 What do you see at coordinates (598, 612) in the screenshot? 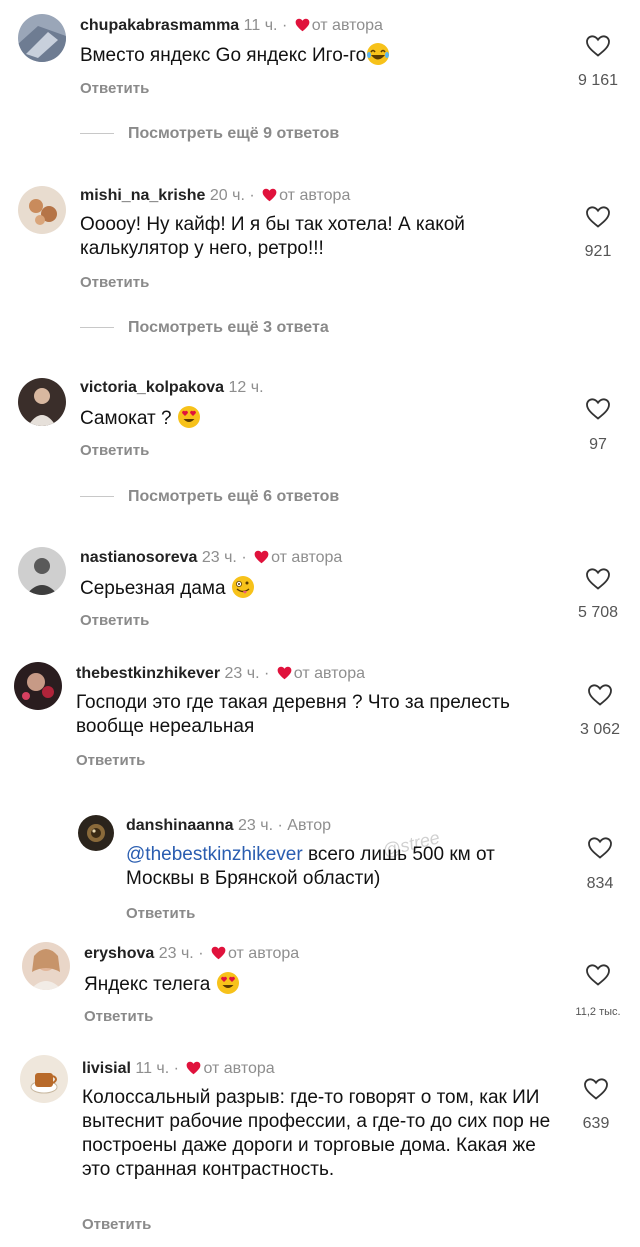
I see `like-count: 5 708` at bounding box center [598, 612].